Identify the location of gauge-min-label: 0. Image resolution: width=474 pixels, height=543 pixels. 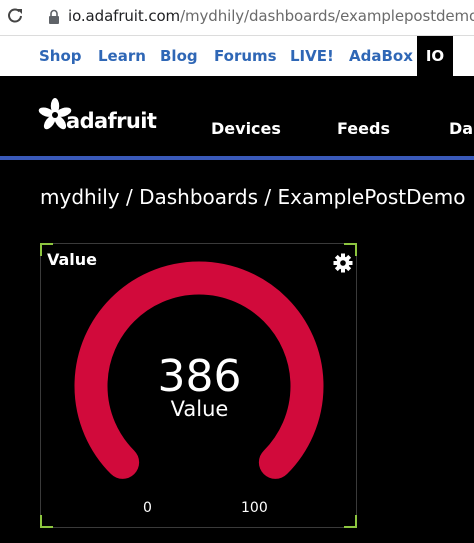
(147, 508).